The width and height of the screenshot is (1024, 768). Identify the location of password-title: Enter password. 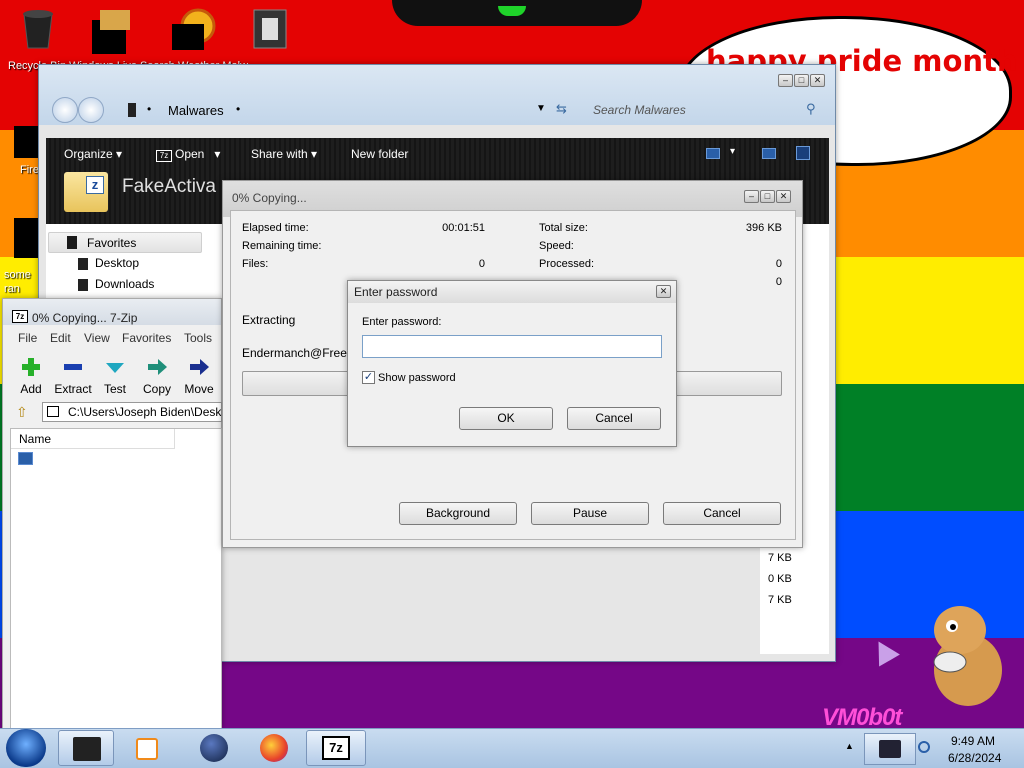
(396, 292).